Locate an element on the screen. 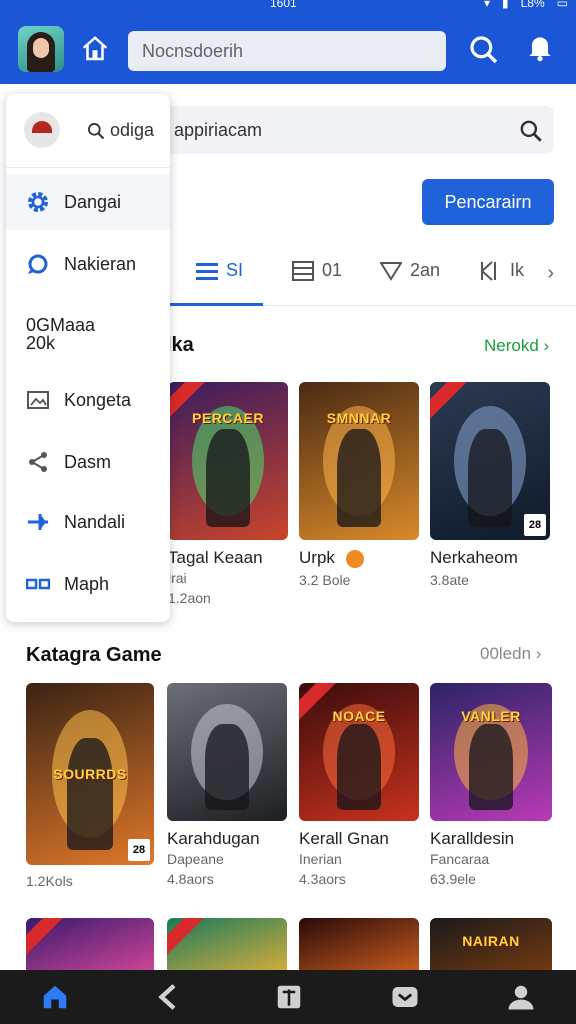 This screenshot has height=1024, width=576. search-button: Pencarairn is located at coordinates (488, 202).